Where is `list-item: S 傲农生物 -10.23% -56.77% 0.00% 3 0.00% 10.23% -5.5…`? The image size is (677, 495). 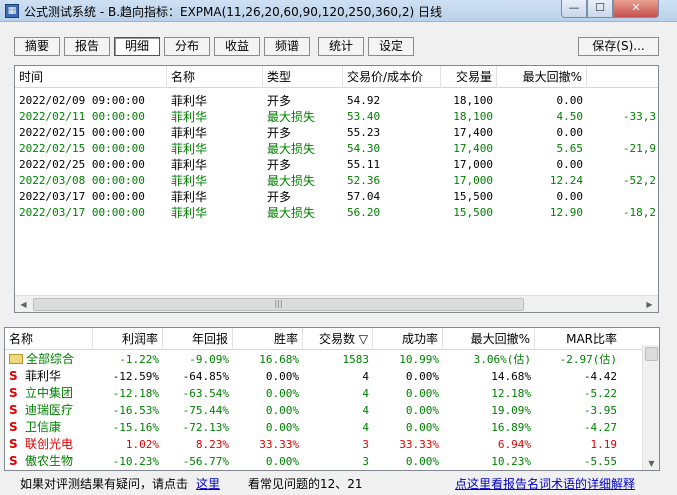 list-item: S 傲农生物 -10.23% -56.77% 0.00% 3 0.00% 10.23% -5.5… is located at coordinates (324, 461).